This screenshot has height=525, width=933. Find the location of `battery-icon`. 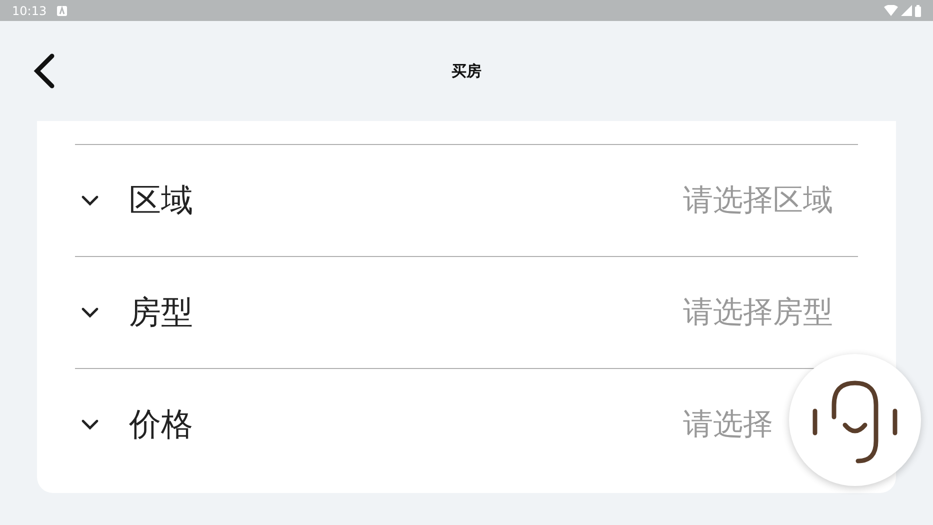

battery-icon is located at coordinates (918, 10).